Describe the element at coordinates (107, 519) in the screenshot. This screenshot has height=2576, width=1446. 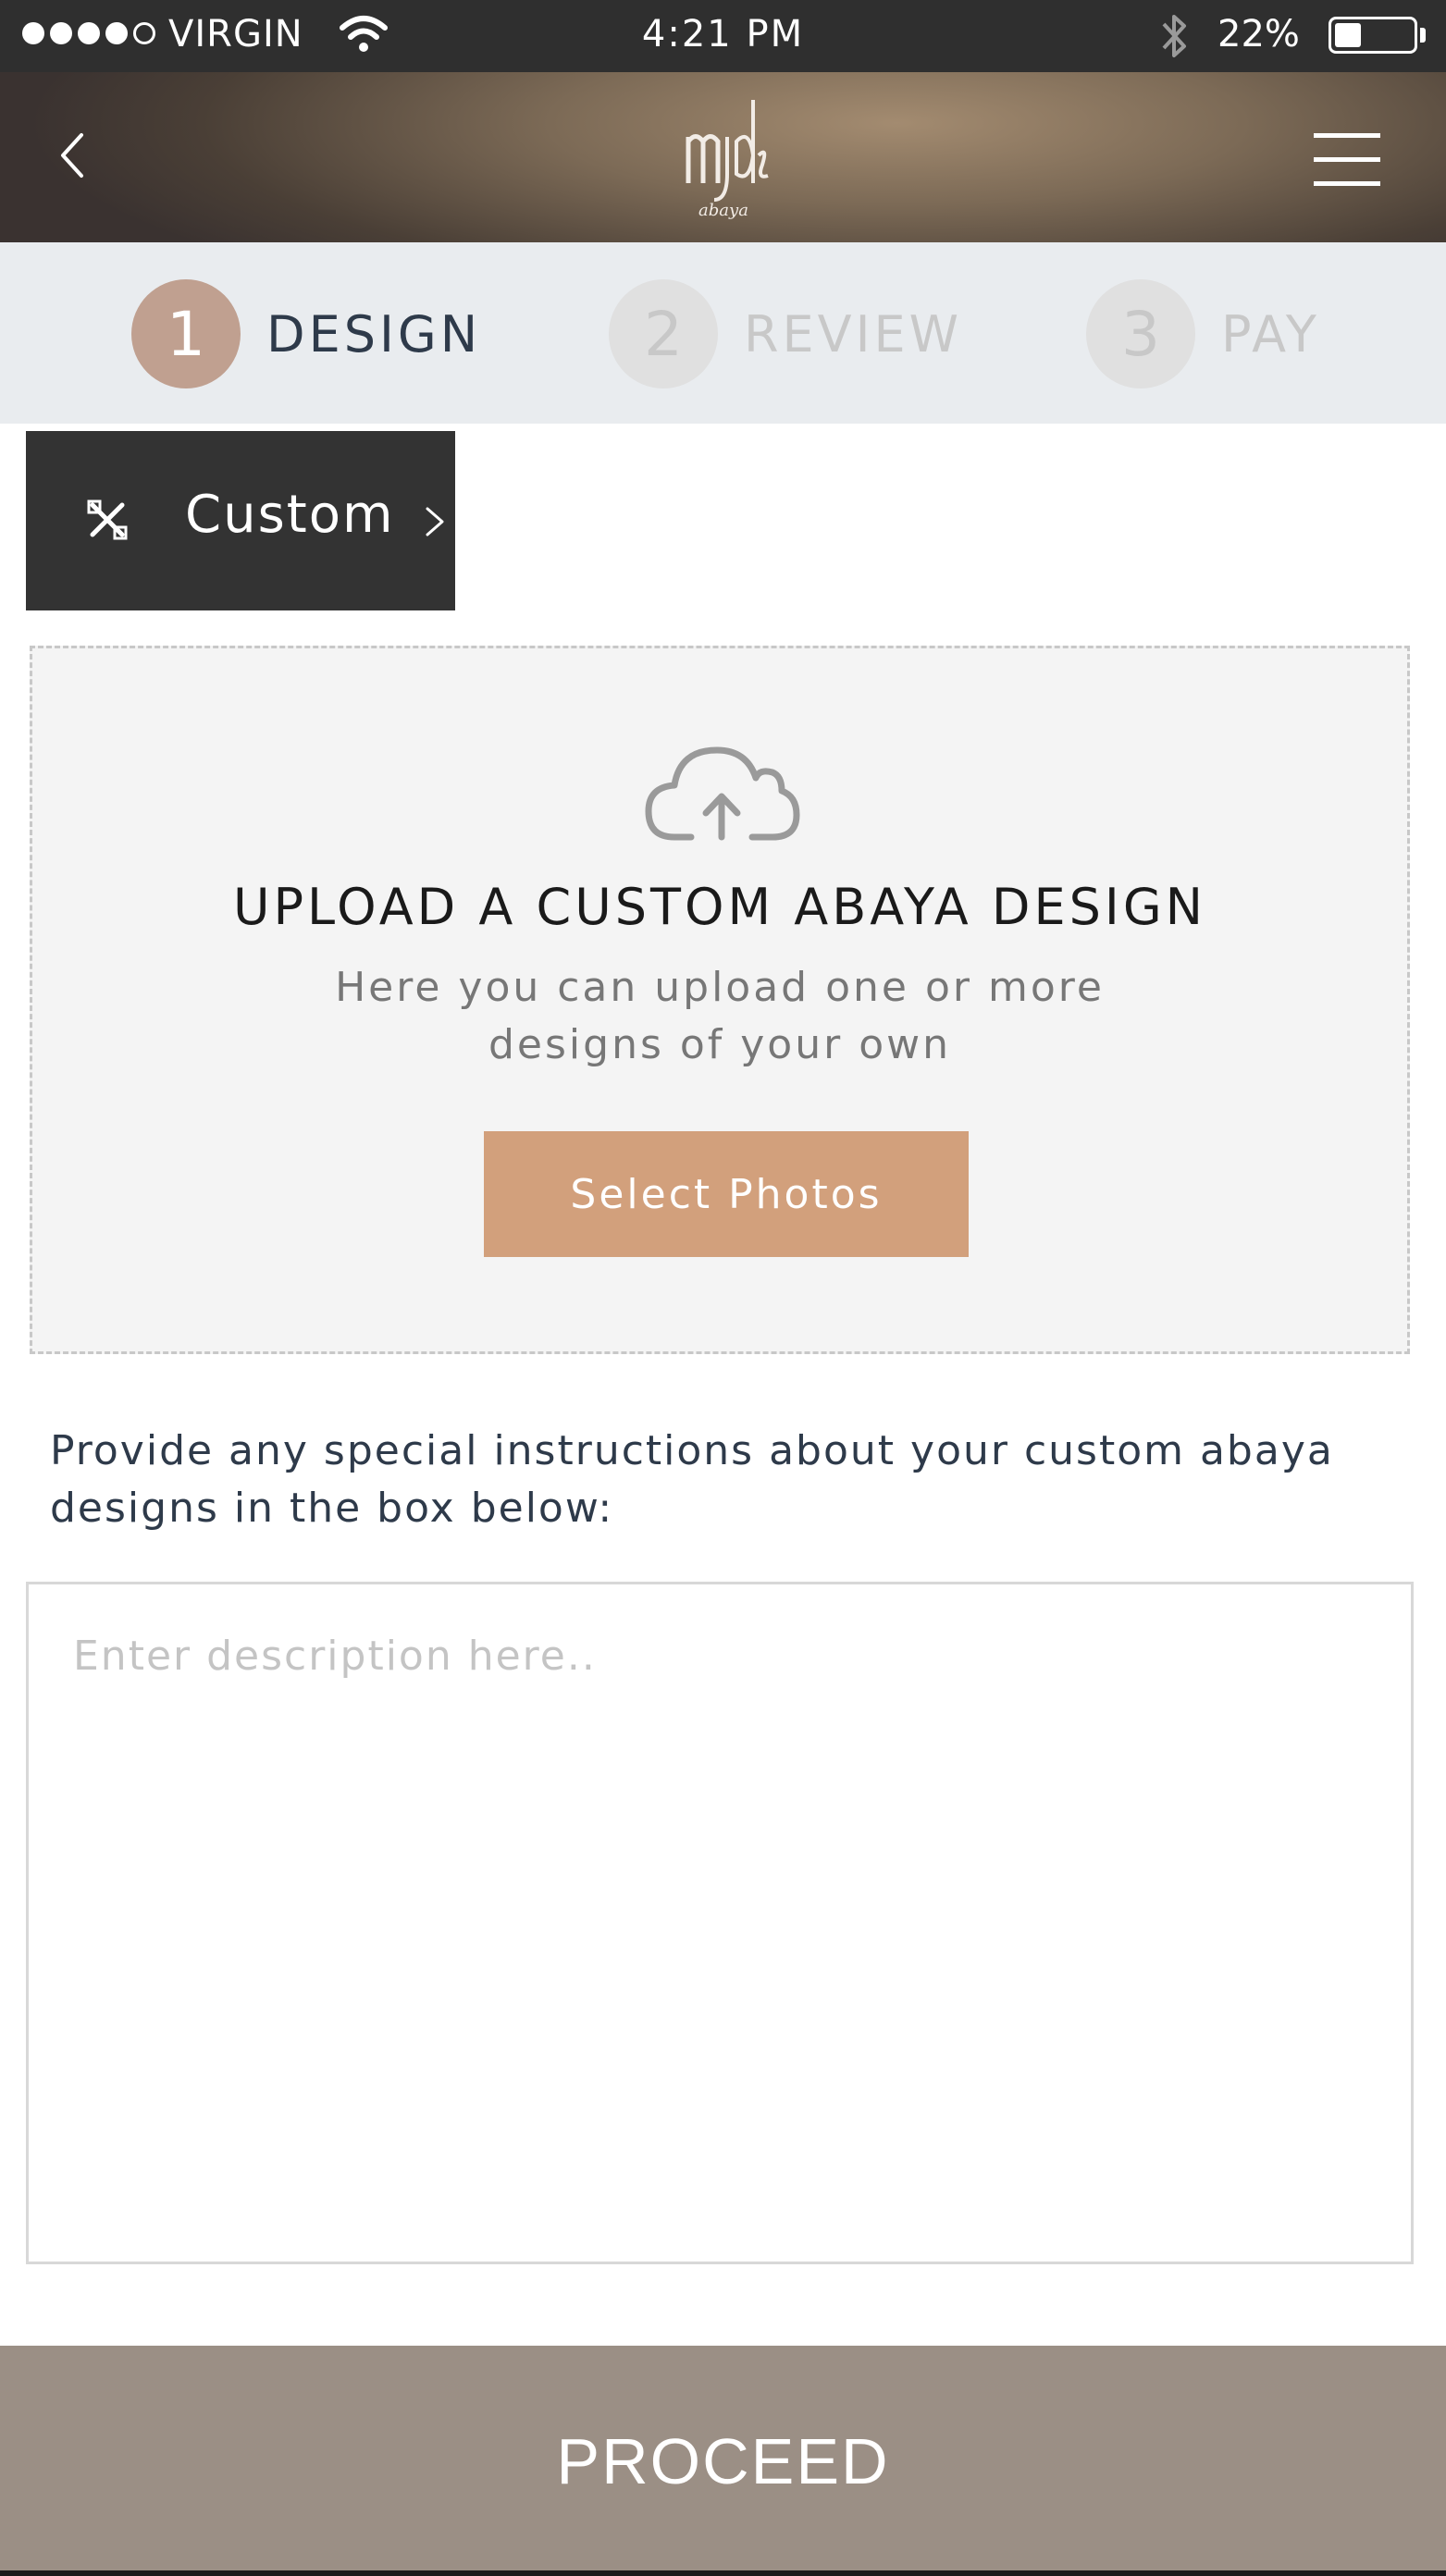
I see `tools-icon` at that location.